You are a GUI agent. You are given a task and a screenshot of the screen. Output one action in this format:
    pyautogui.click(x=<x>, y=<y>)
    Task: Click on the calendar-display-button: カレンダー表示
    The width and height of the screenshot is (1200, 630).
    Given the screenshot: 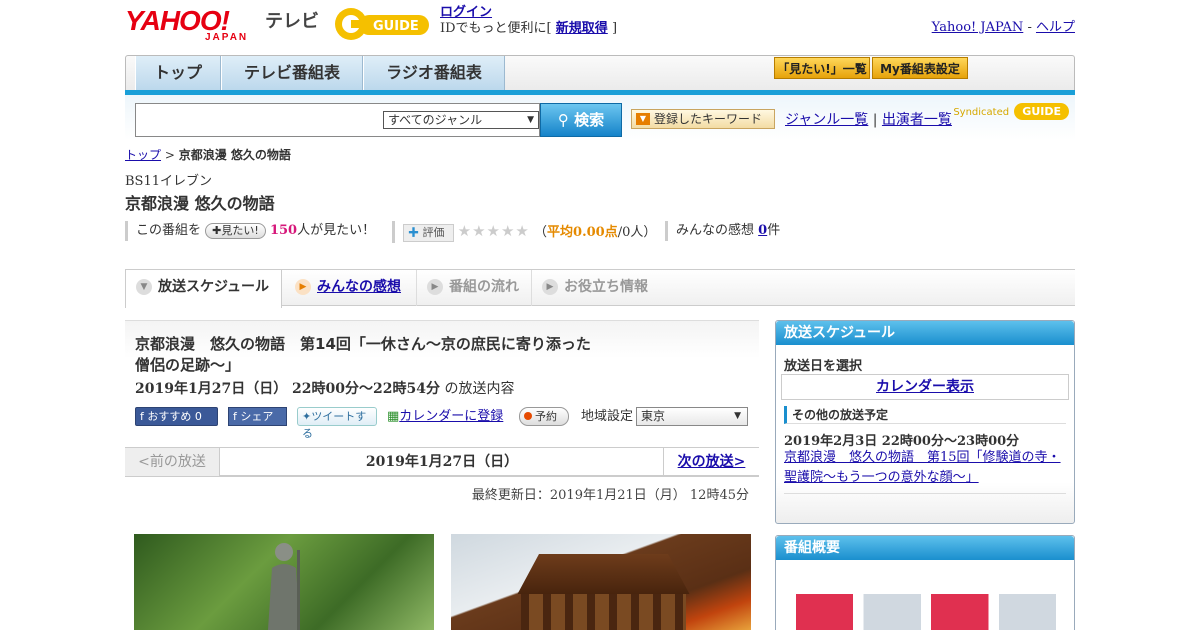 What is the action you would take?
    pyautogui.click(x=925, y=387)
    